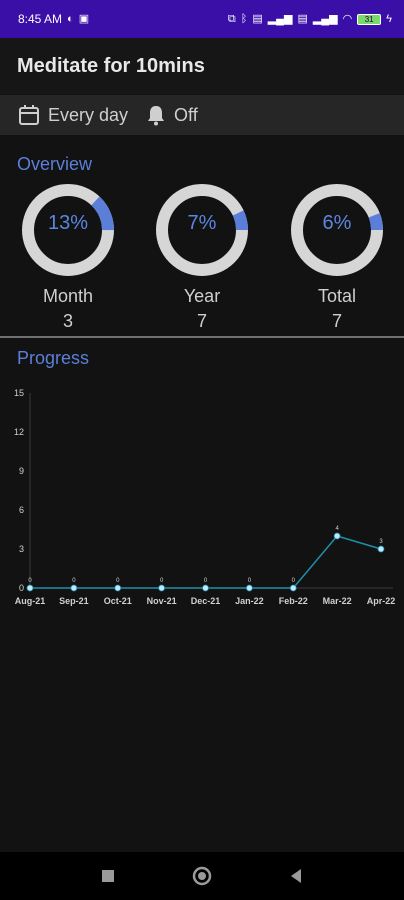 The image size is (404, 900). I want to click on x-tick-label: Nov-21, so click(162, 601).